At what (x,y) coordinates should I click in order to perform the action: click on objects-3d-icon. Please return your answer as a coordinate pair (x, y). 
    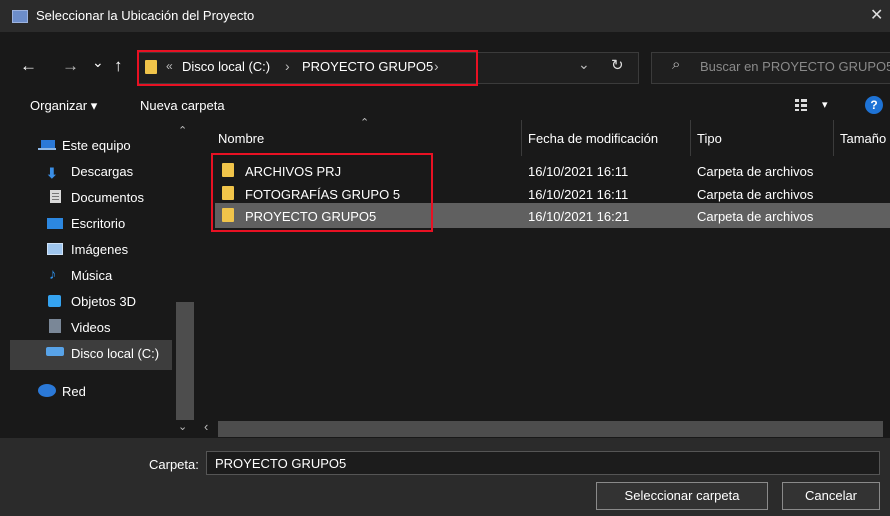
    Looking at the image, I should click on (54, 301).